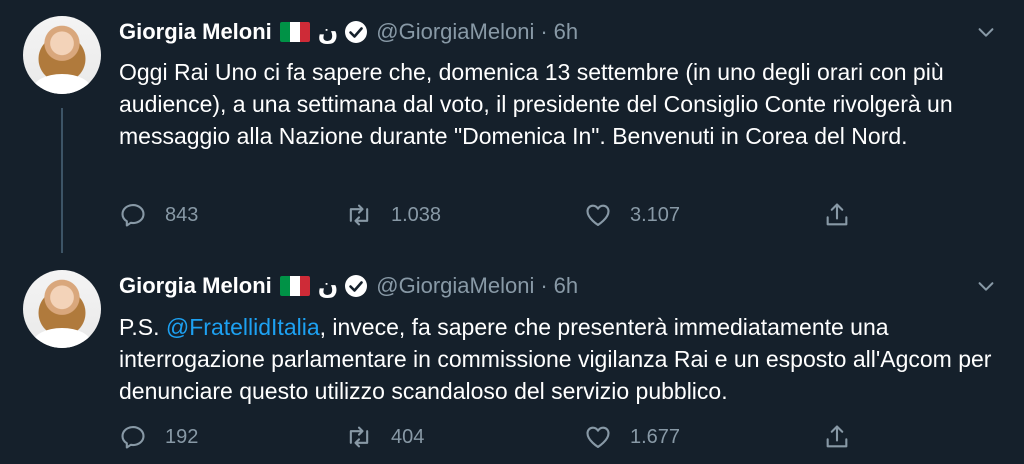 The image size is (1024, 464). What do you see at coordinates (655, 214) in the screenshot?
I see `like-count: 3.107` at bounding box center [655, 214].